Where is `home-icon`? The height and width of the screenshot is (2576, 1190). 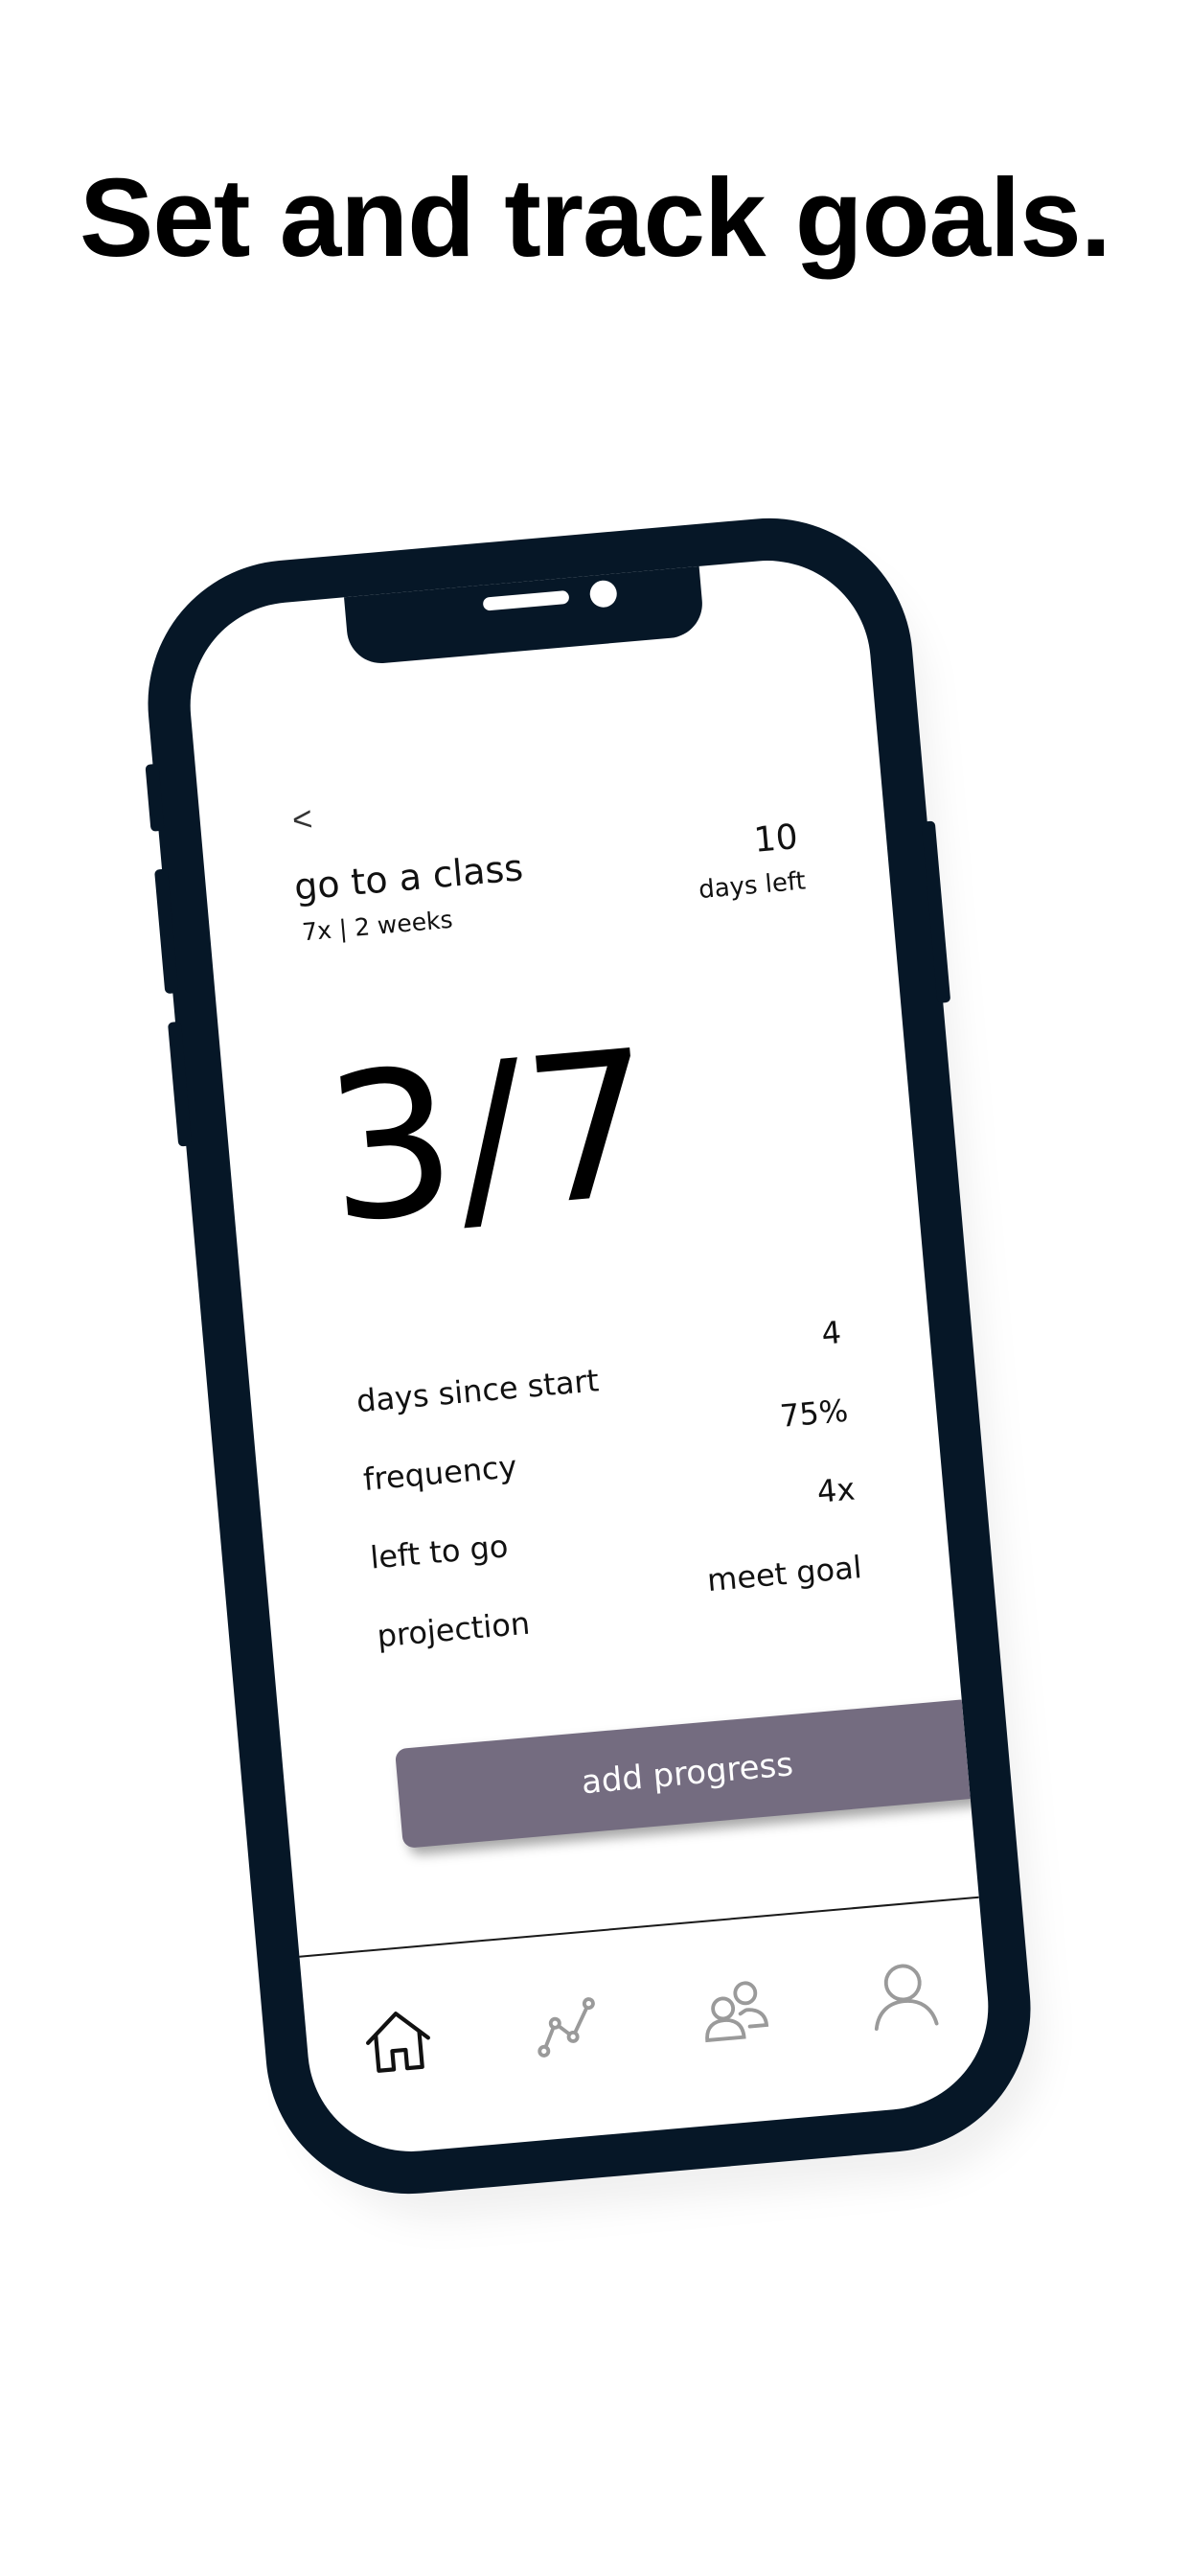
home-icon is located at coordinates (397, 2043).